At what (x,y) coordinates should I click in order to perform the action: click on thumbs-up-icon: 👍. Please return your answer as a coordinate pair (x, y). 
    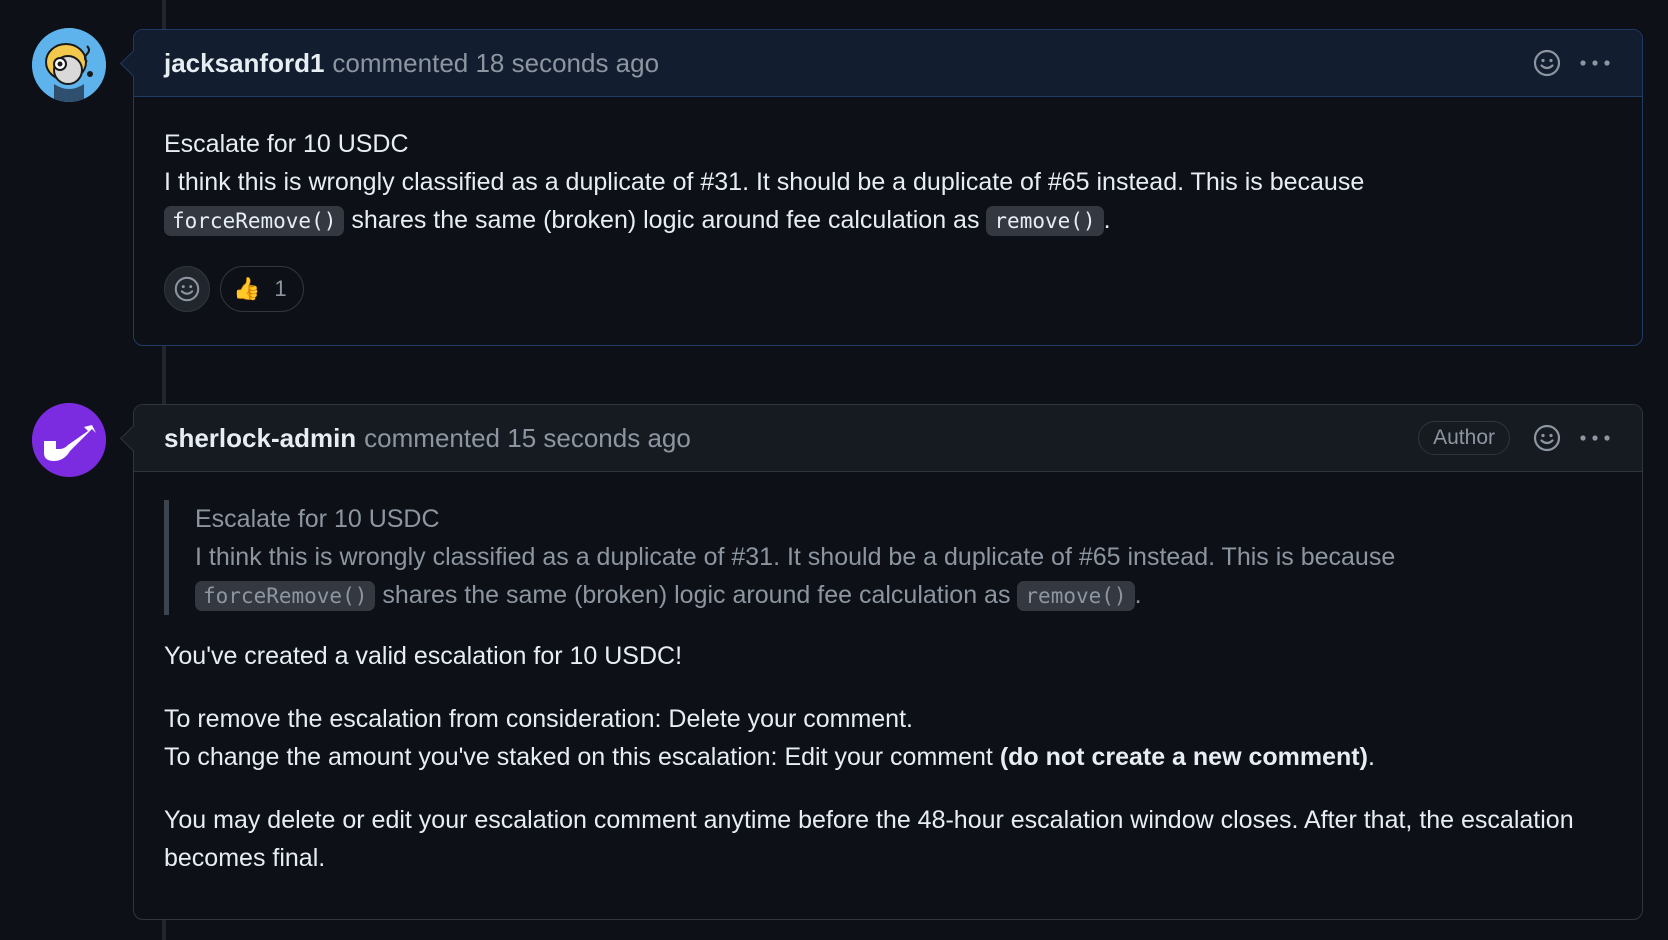
    Looking at the image, I should click on (247, 288).